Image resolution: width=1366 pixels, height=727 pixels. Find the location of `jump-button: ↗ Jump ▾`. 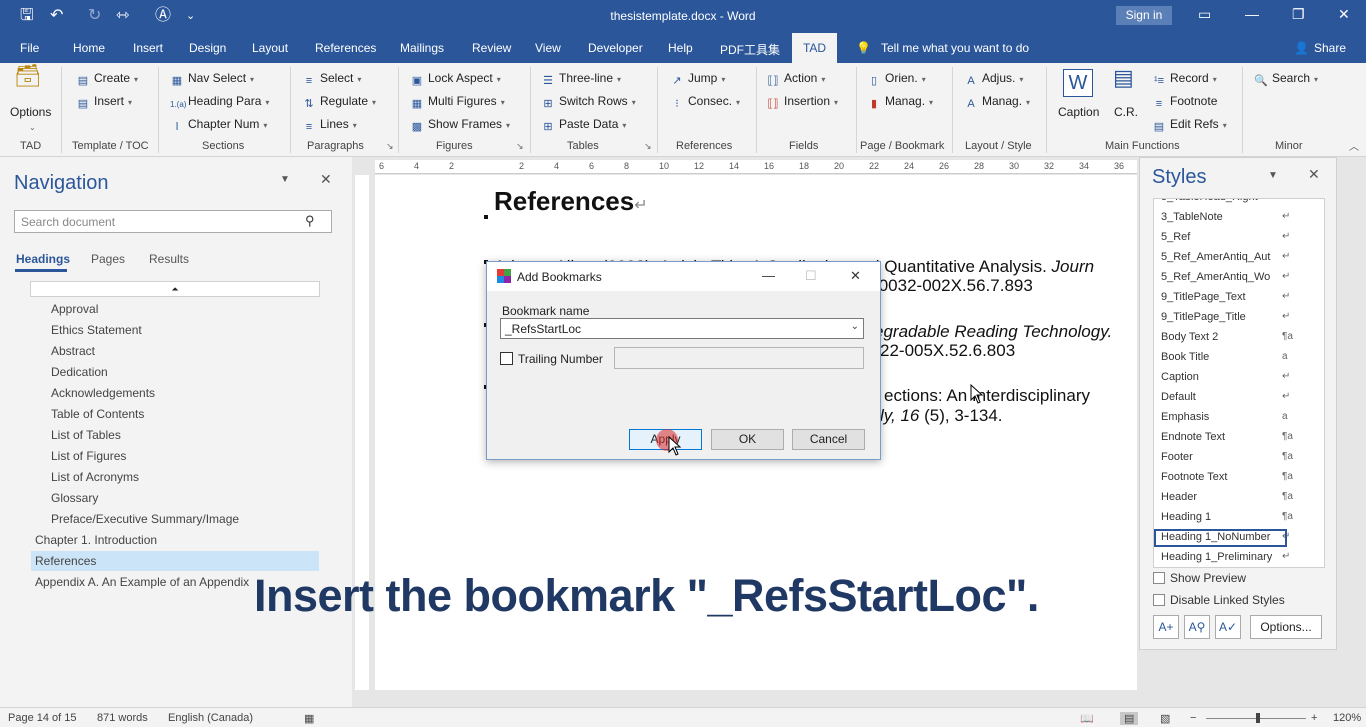

jump-button: ↗ Jump ▾ is located at coordinates (697, 79).